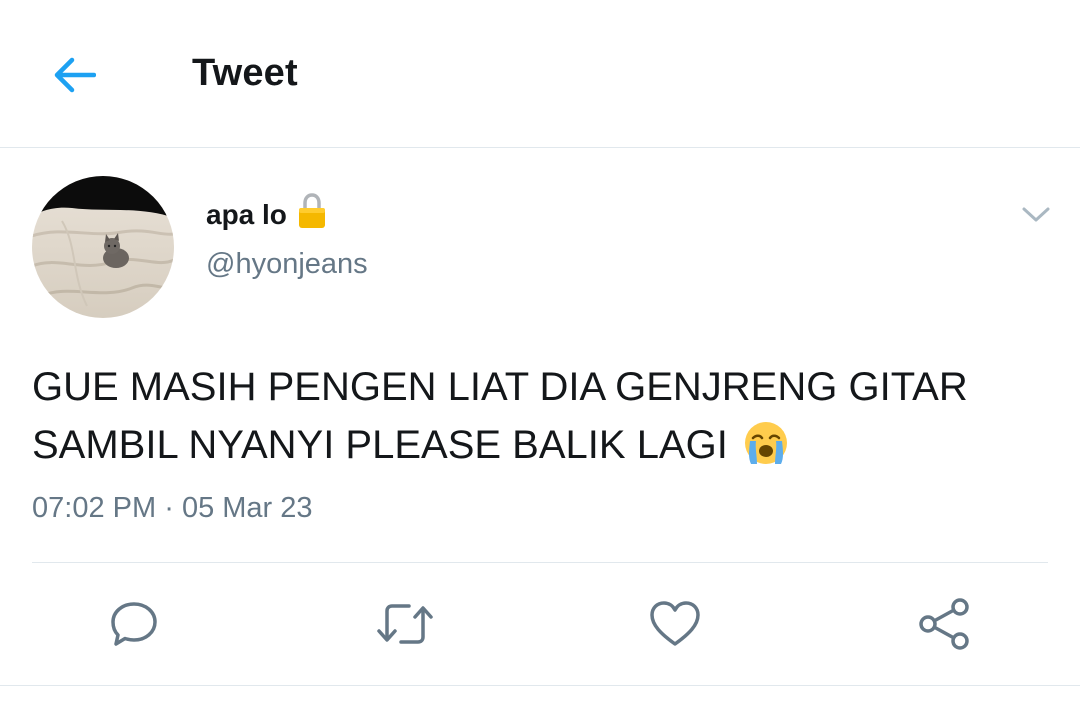 This screenshot has width=1080, height=702. I want to click on retweet-button, so click(405, 624).